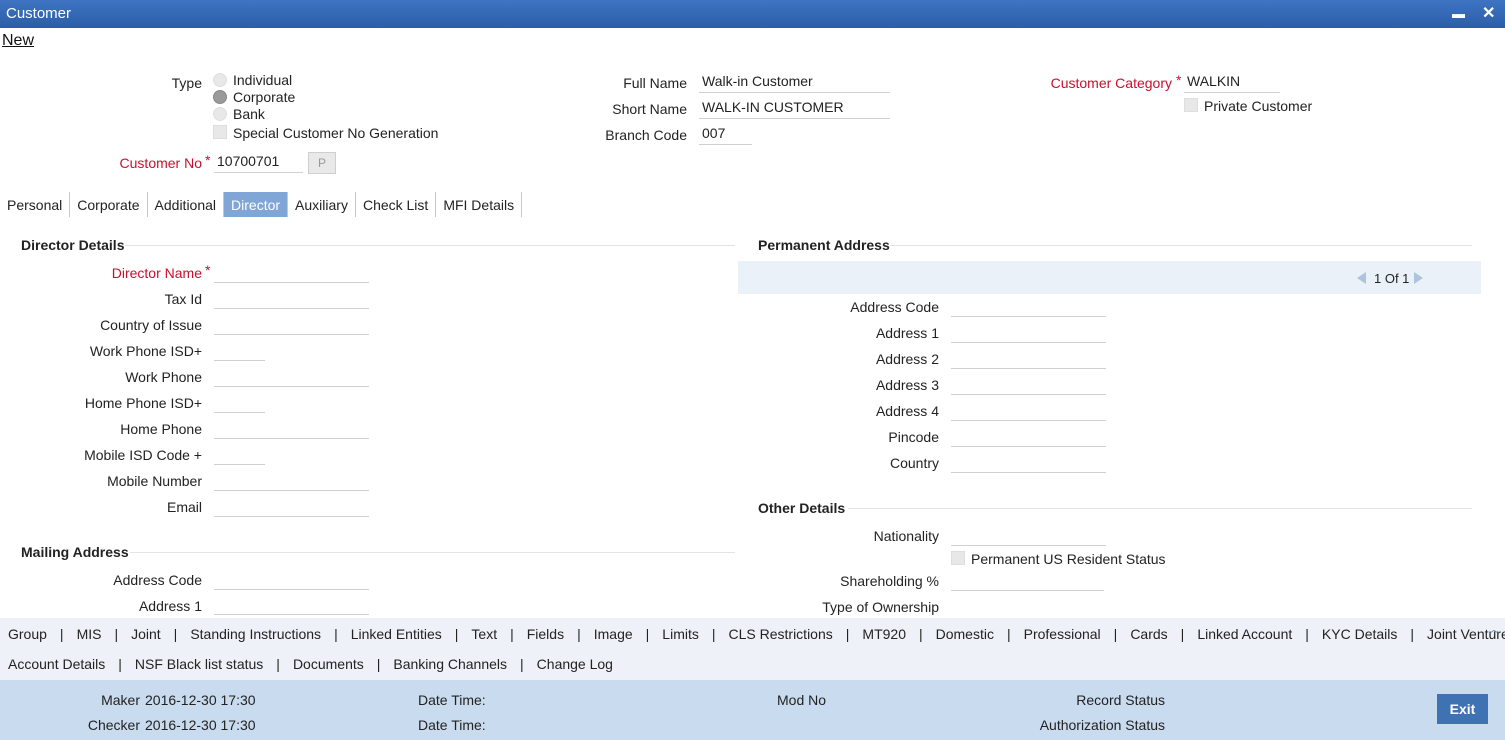 This screenshot has height=740, width=1505. What do you see at coordinates (1462, 709) in the screenshot?
I see `exit-button: Exit` at bounding box center [1462, 709].